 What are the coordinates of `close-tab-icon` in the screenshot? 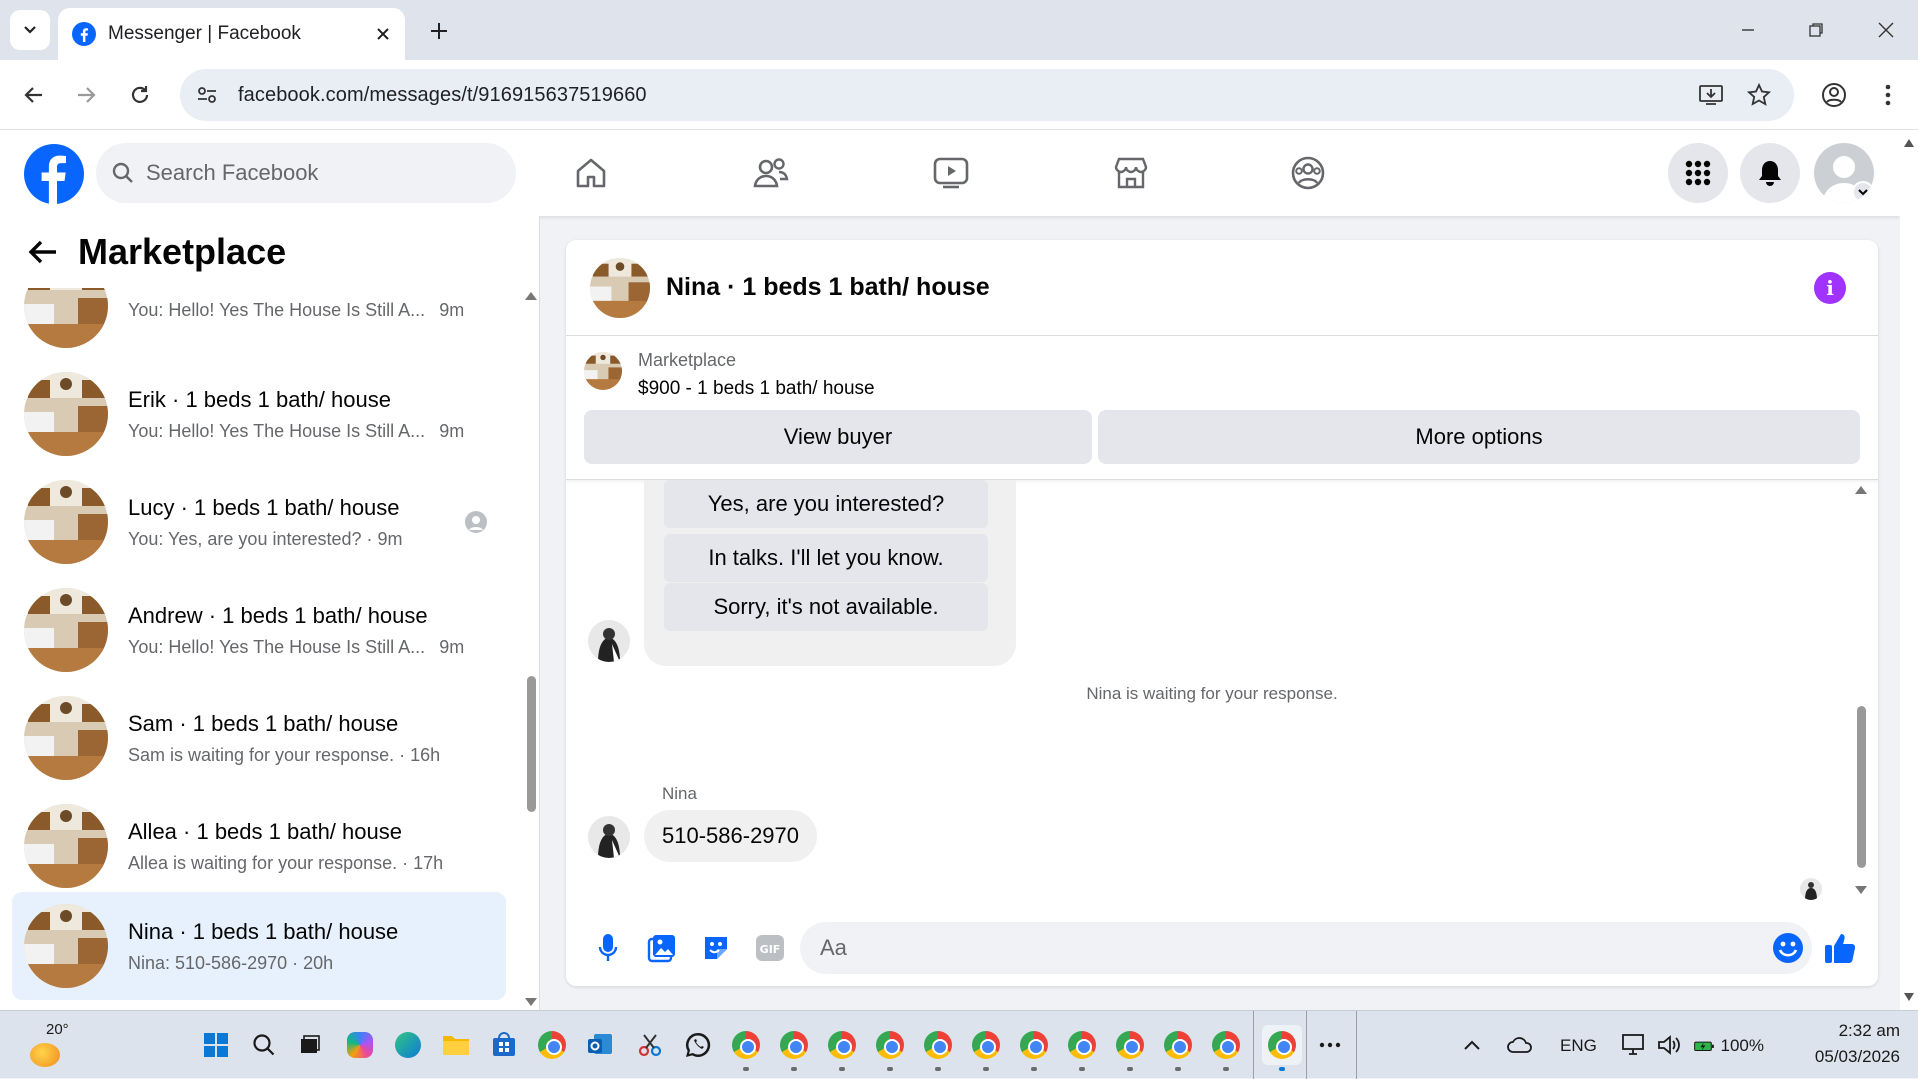 It's located at (383, 34).